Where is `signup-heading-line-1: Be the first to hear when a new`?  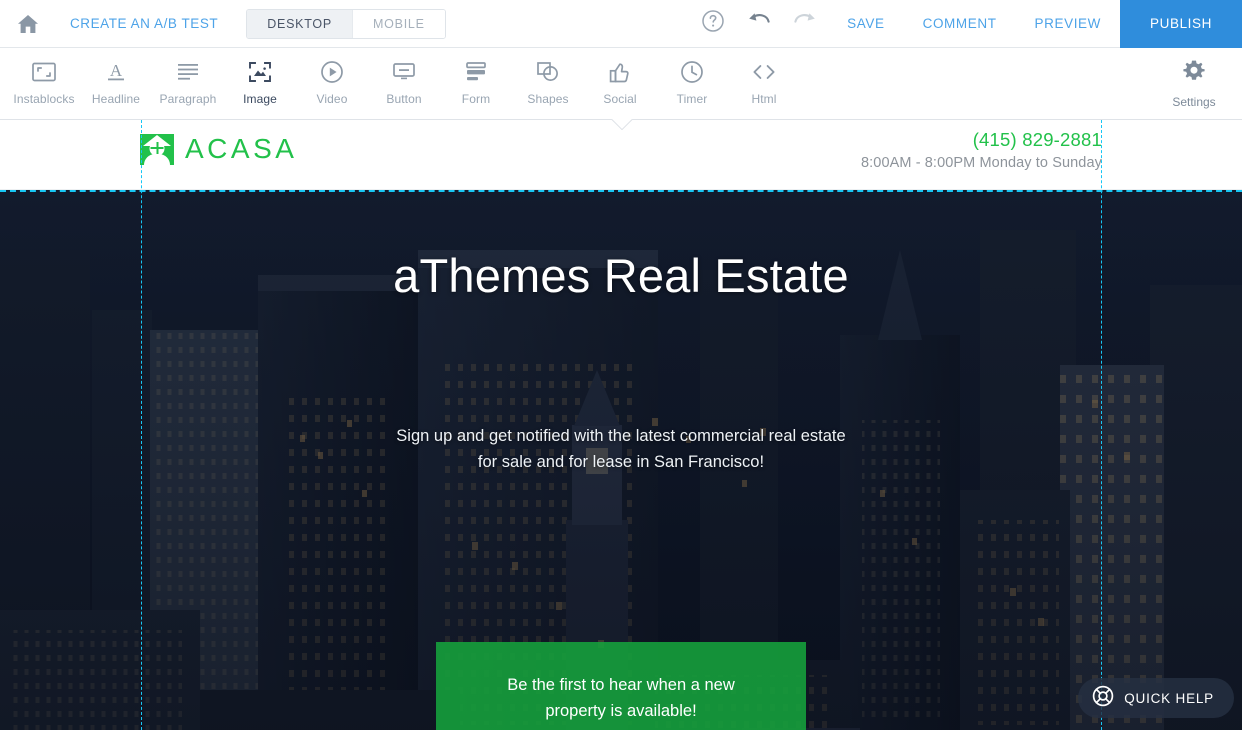
signup-heading-line-1: Be the first to hear when a new is located at coordinates (621, 685).